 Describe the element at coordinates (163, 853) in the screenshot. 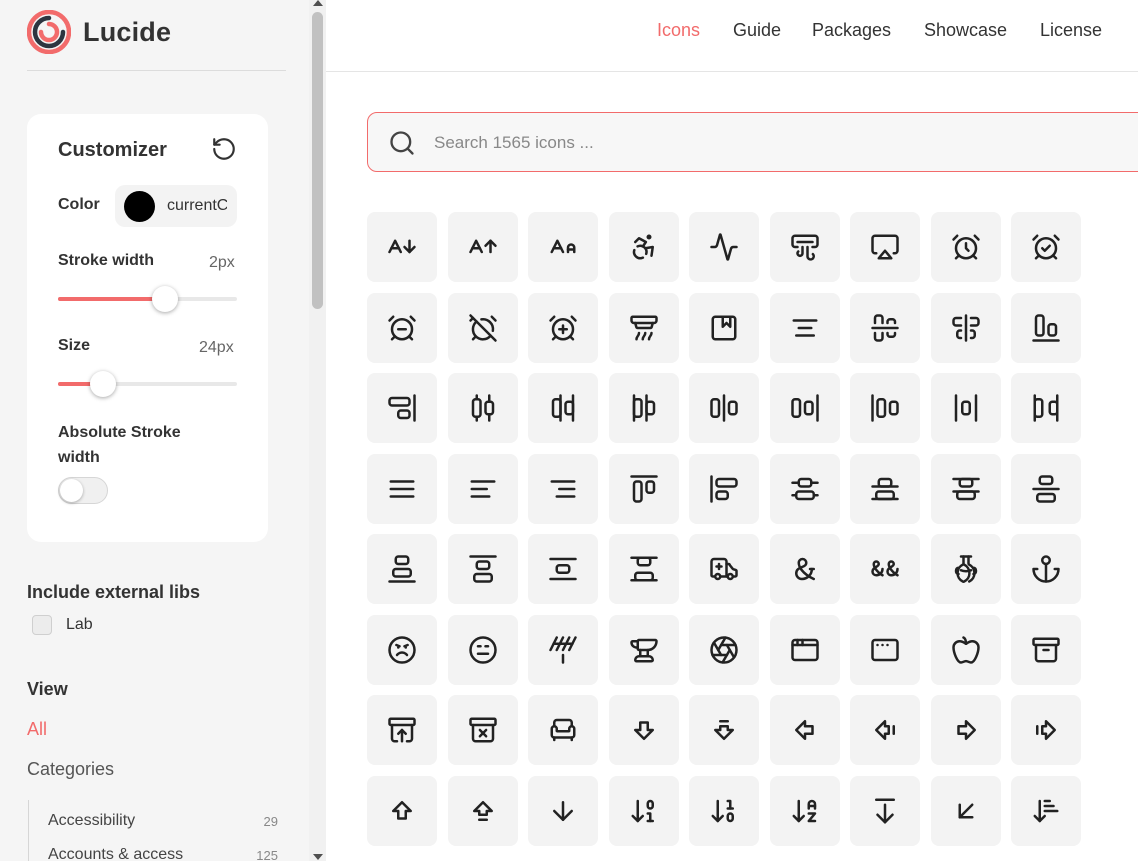

I see `category-item-accounts-access: Accounts & access 125` at that location.